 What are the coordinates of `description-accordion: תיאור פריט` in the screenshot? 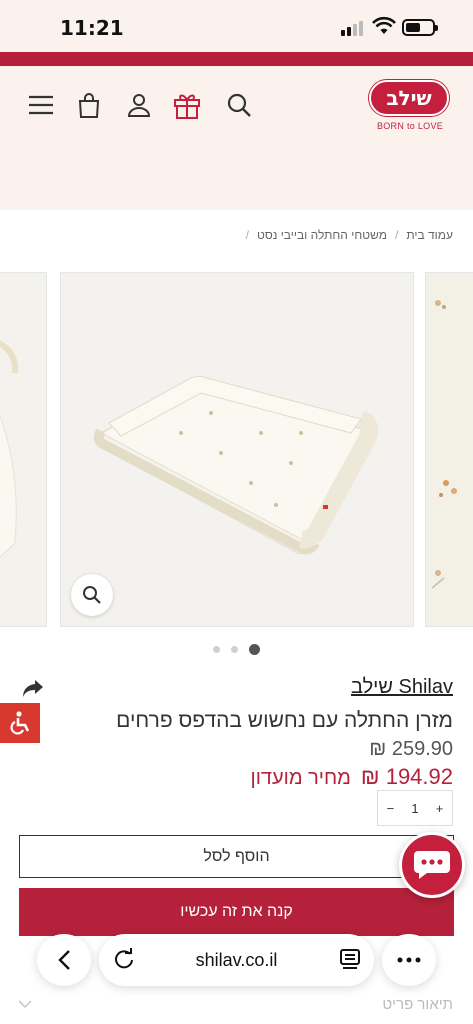 It's located at (236, 1009).